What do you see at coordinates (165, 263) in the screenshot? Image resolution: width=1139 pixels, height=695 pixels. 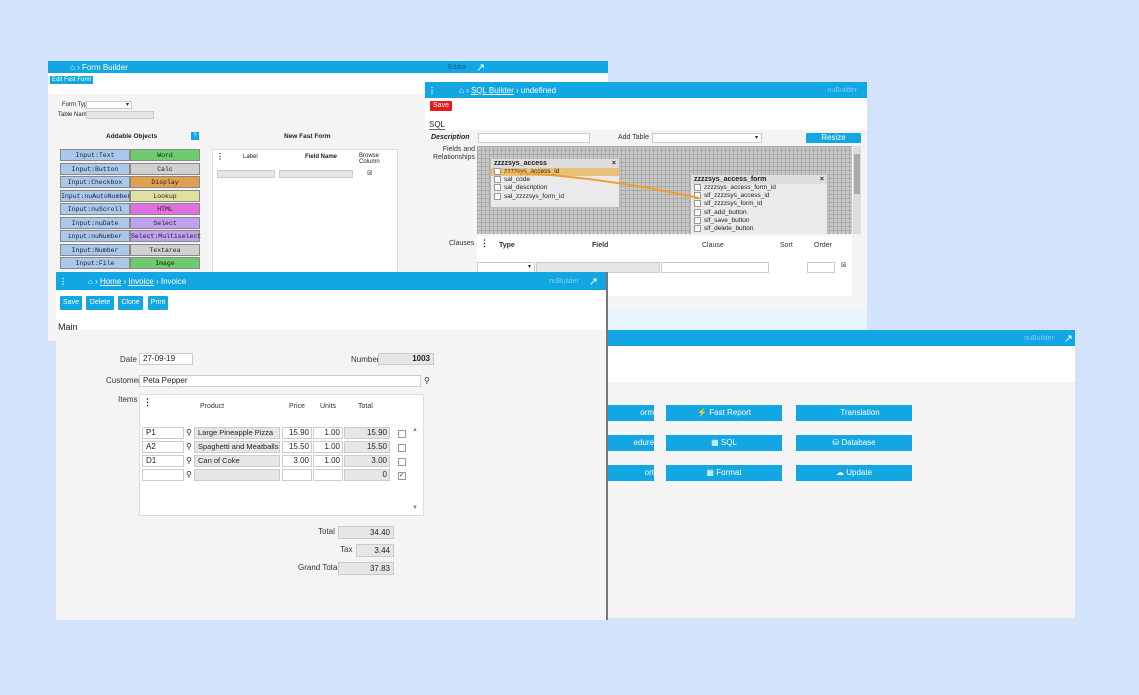 I see `addable-object: Image` at bounding box center [165, 263].